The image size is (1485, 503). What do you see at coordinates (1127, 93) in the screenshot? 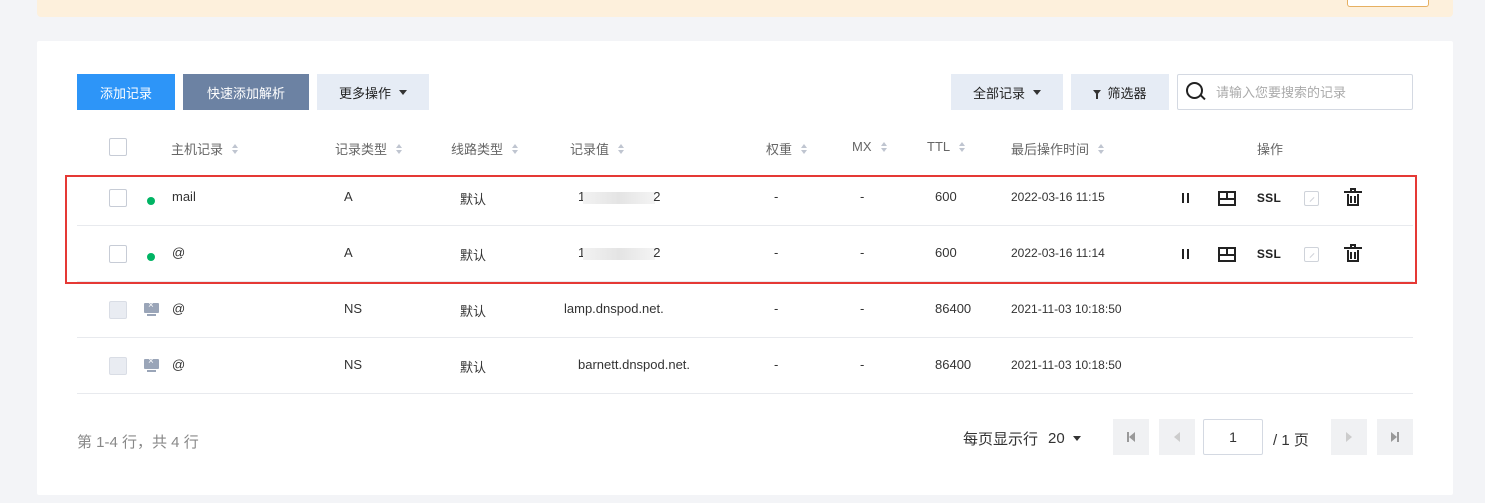
I see `filter-label: 筛选器` at bounding box center [1127, 93].